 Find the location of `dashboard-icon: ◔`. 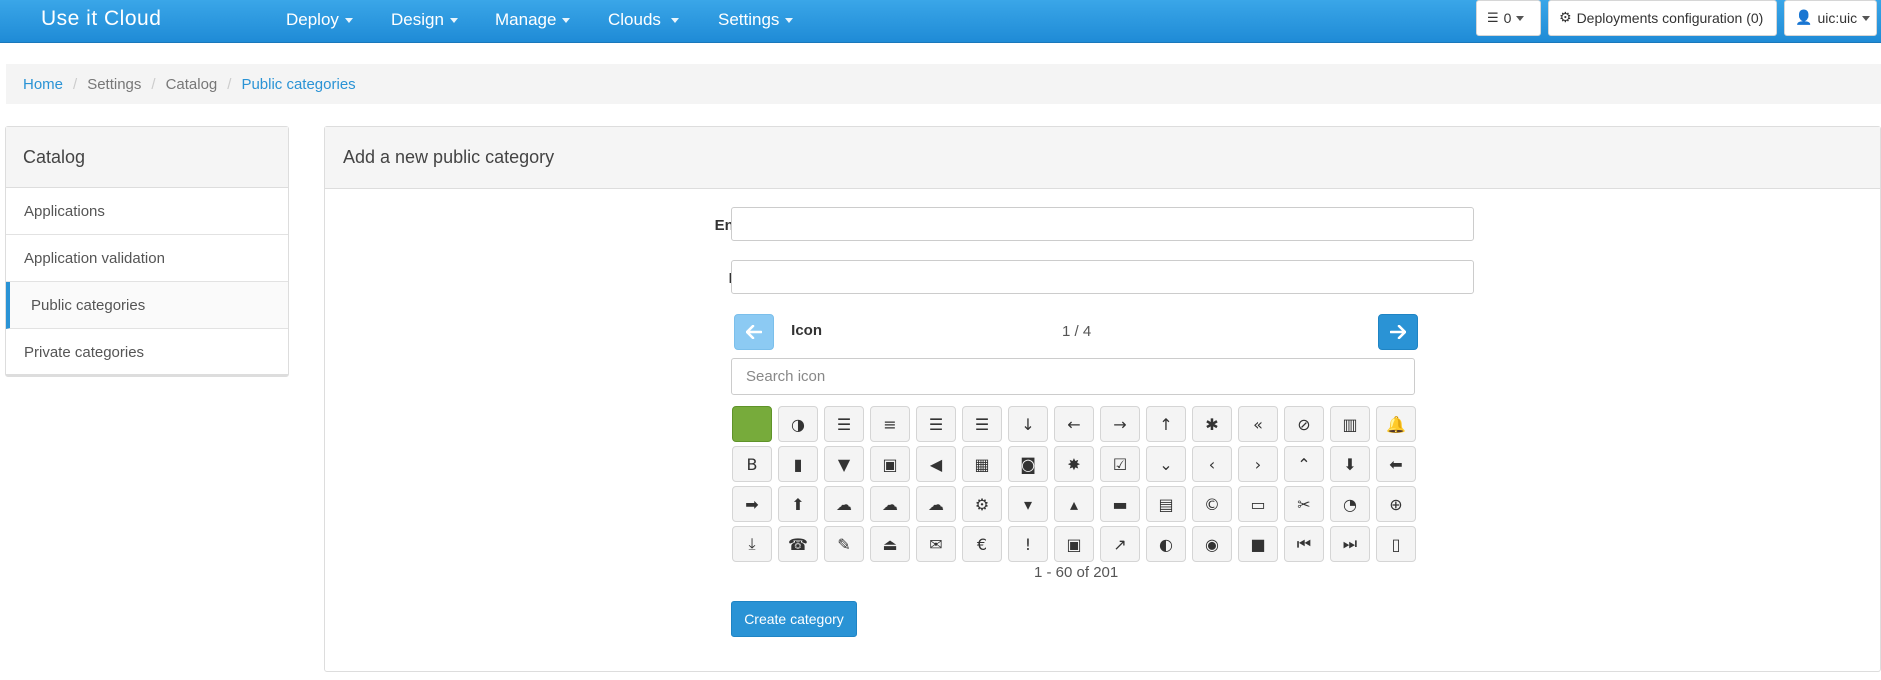

dashboard-icon: ◔ is located at coordinates (1350, 504).